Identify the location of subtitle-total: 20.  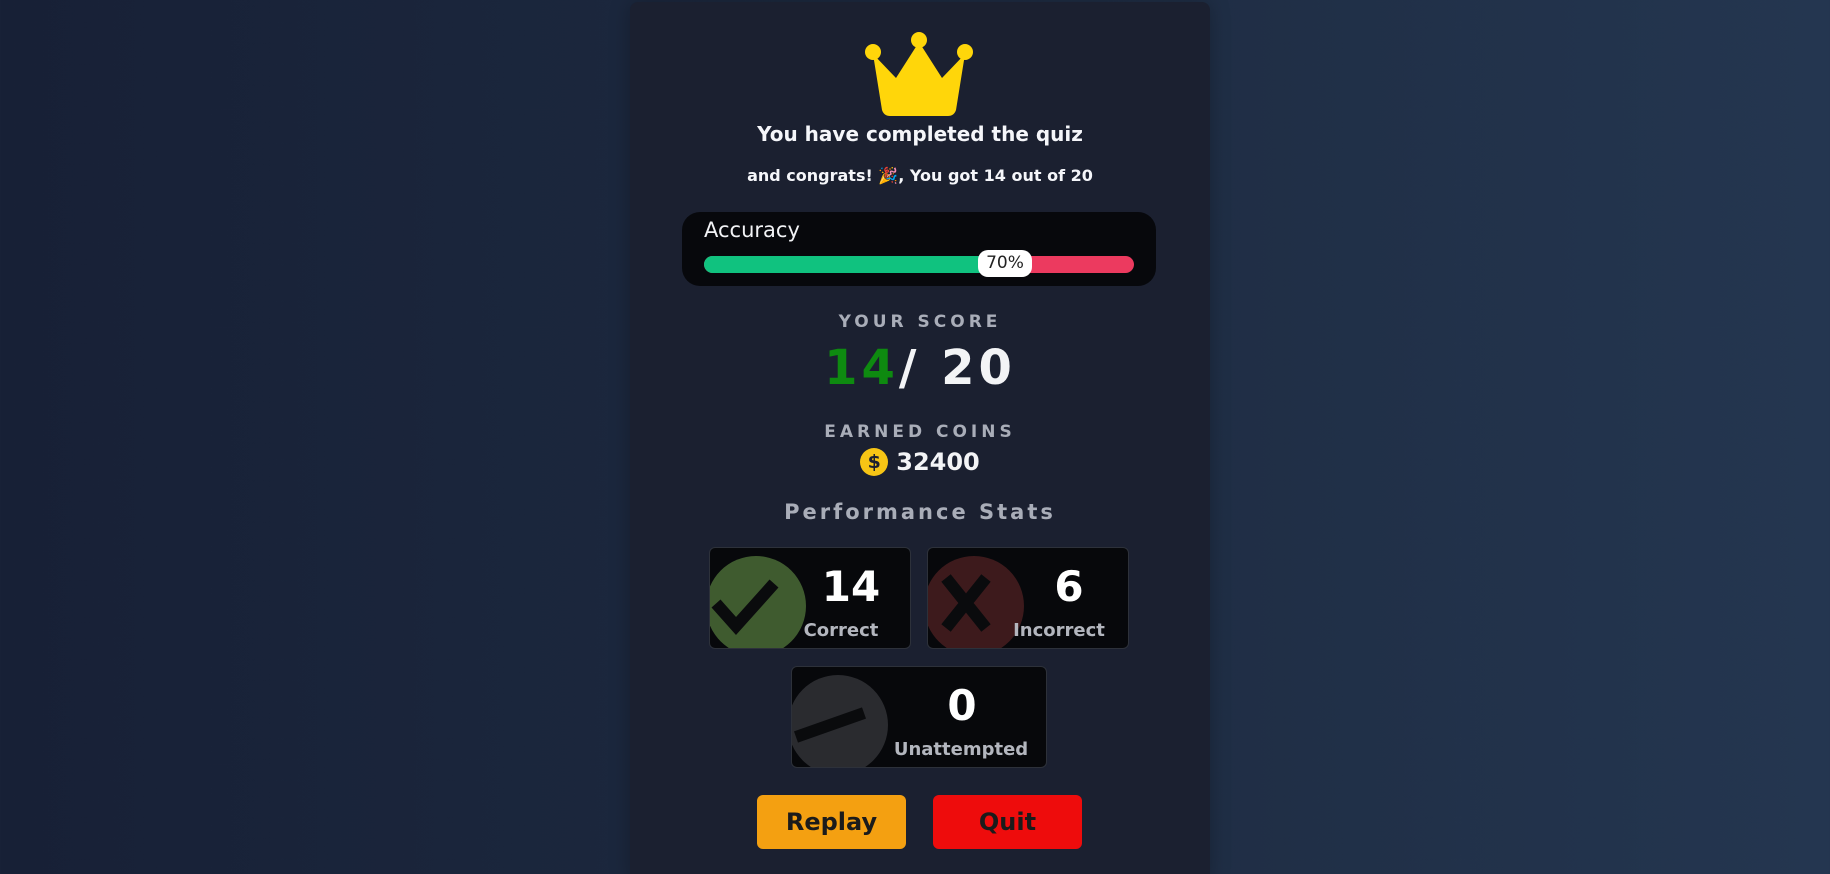
(1081, 175).